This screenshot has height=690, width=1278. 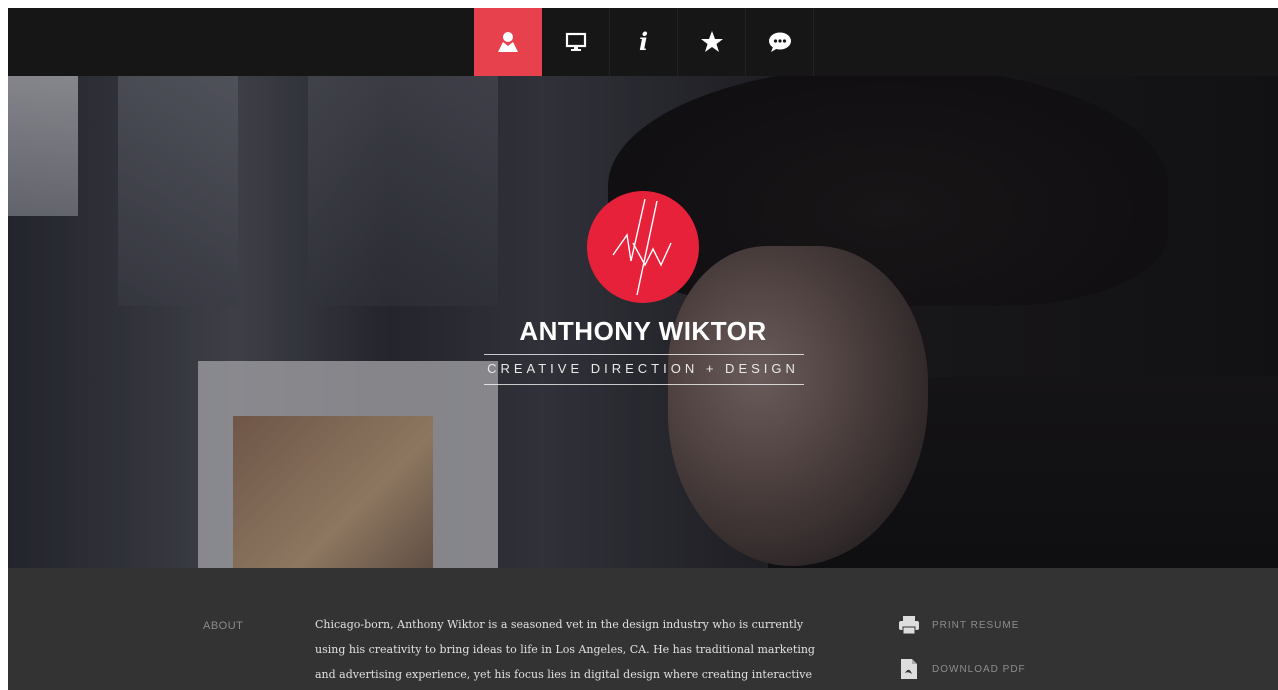 I want to click on pdf-file-icon, so click(x=909, y=669).